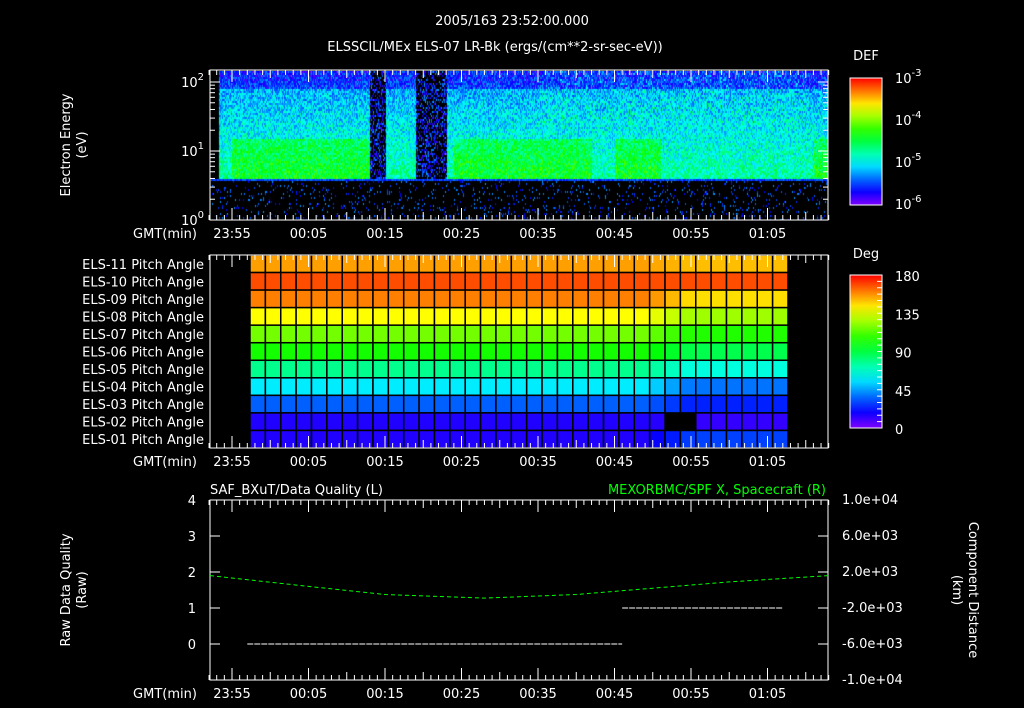  Describe the element at coordinates (165, 462) in the screenshot. I see `pitch-angle-xlabel: GMT(min)` at that location.